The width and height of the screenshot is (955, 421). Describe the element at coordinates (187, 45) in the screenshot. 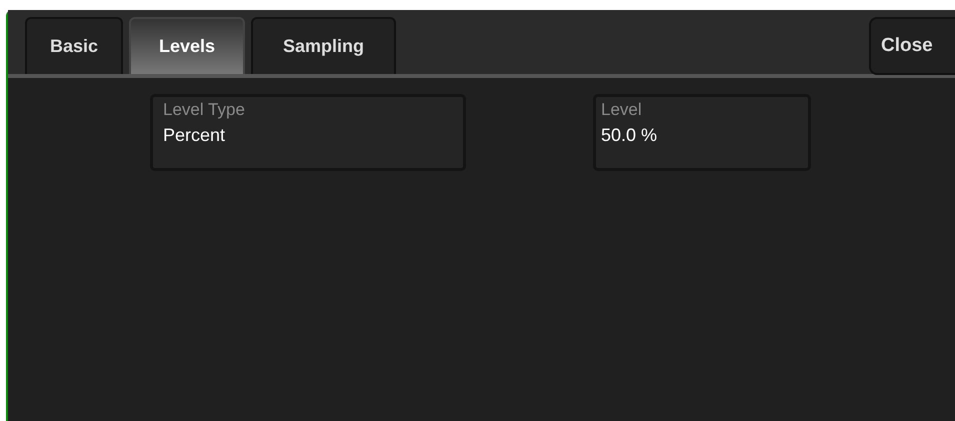

I see `tab: Levels` at that location.